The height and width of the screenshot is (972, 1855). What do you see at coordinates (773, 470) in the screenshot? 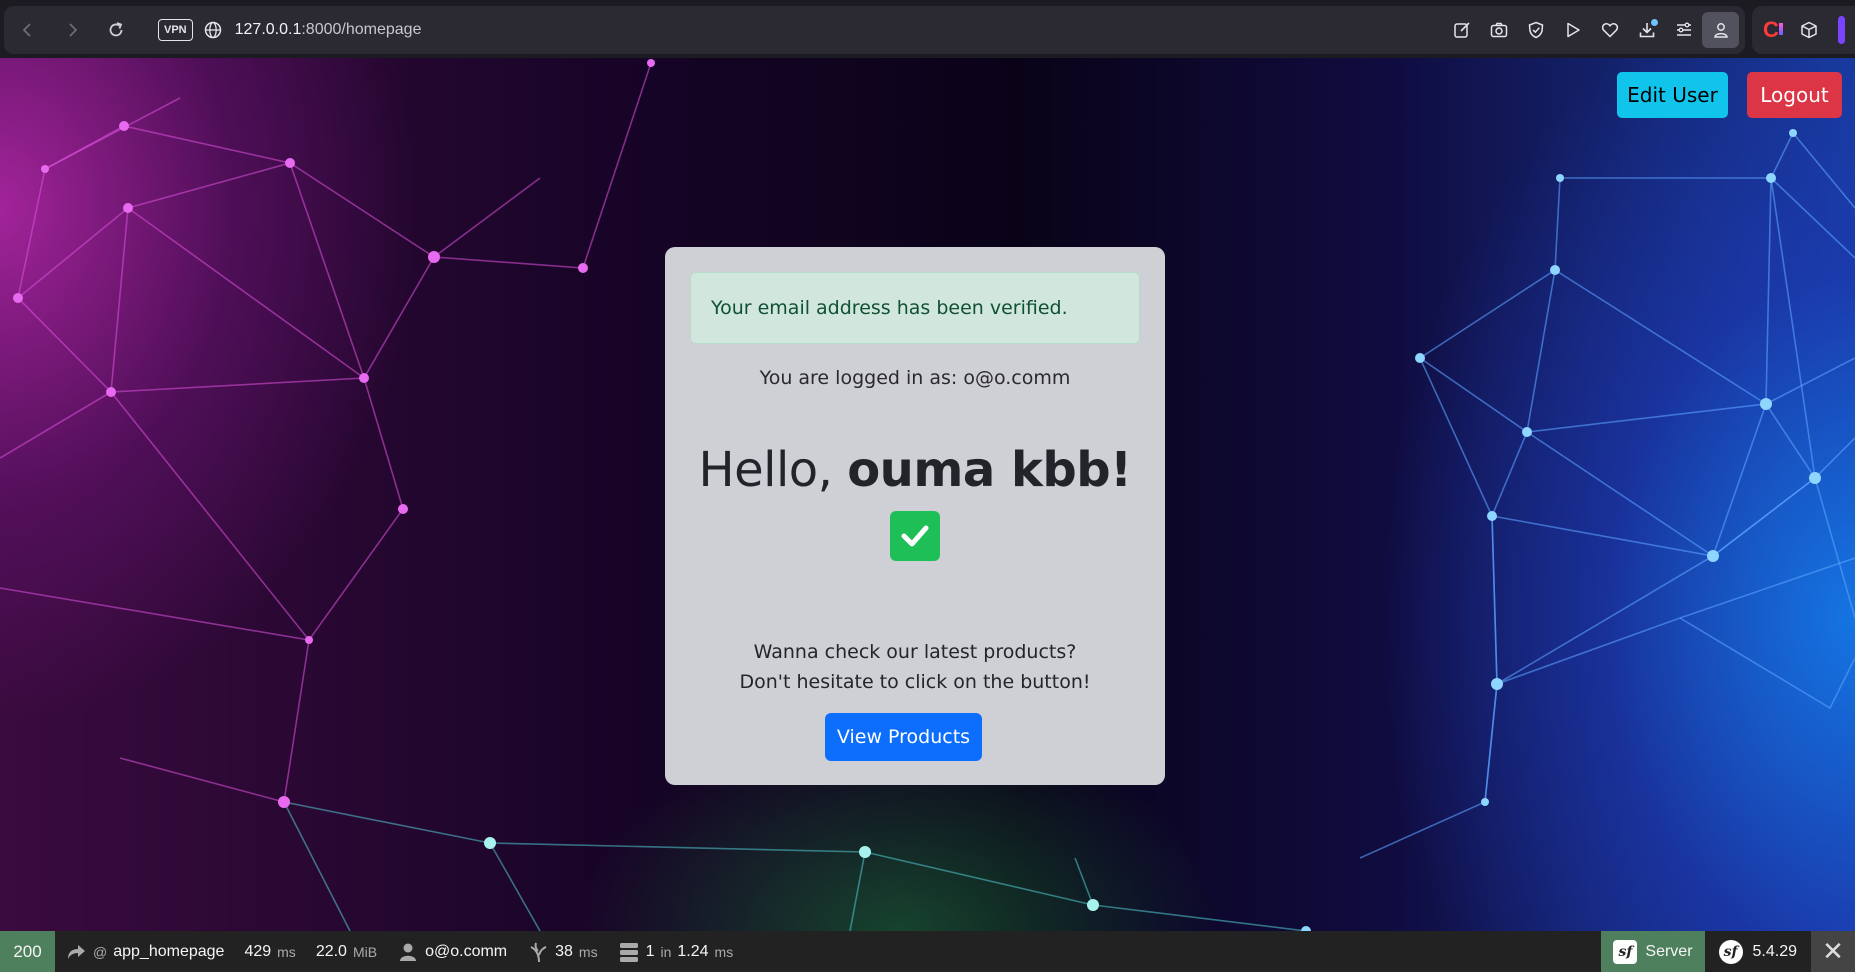
I see `greeting-prefix: Hello,` at bounding box center [773, 470].